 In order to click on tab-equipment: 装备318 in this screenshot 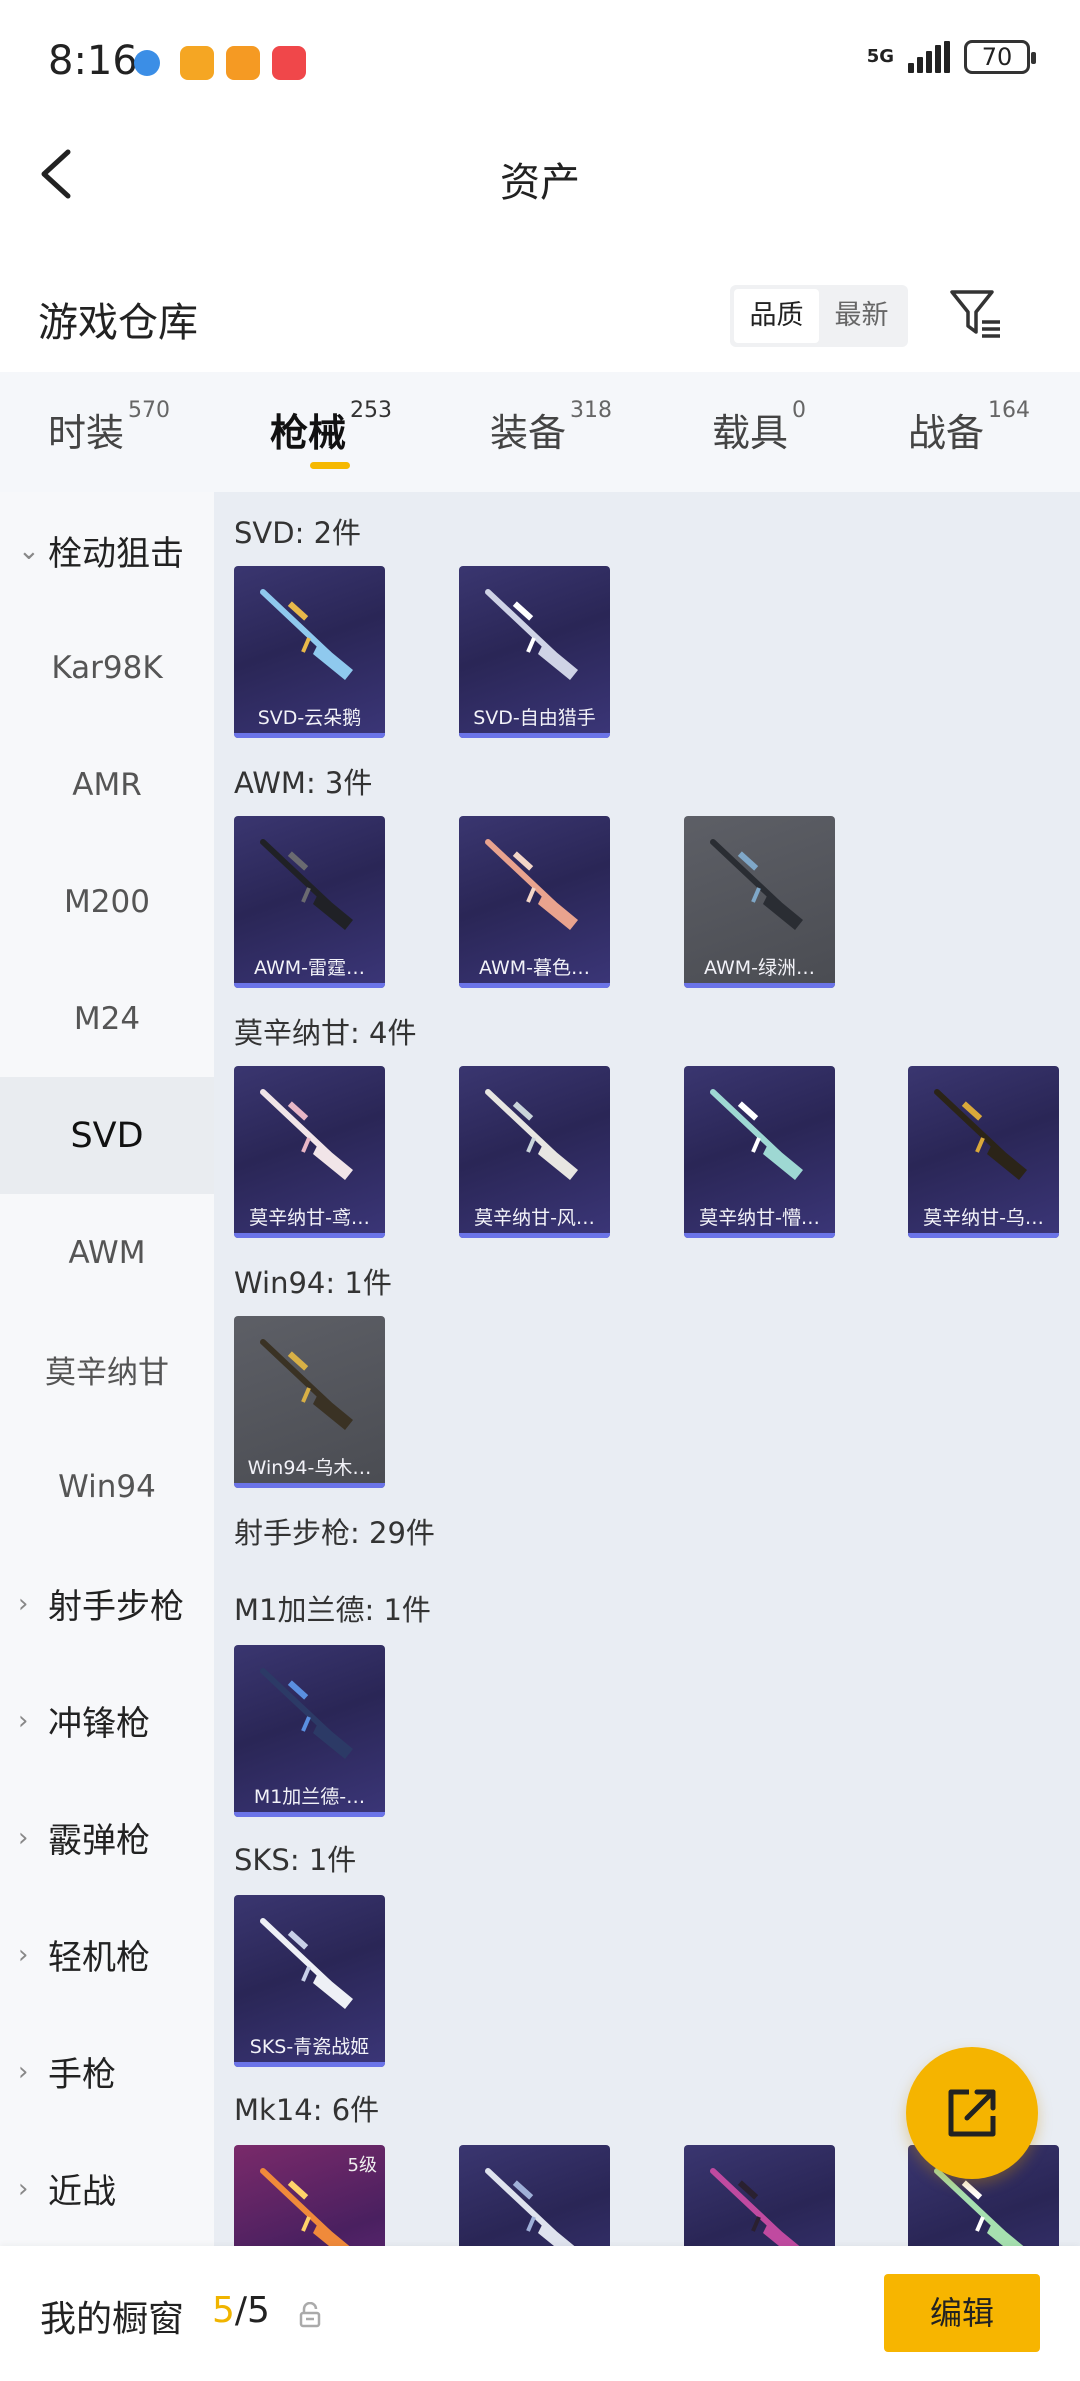, I will do `click(551, 427)`.